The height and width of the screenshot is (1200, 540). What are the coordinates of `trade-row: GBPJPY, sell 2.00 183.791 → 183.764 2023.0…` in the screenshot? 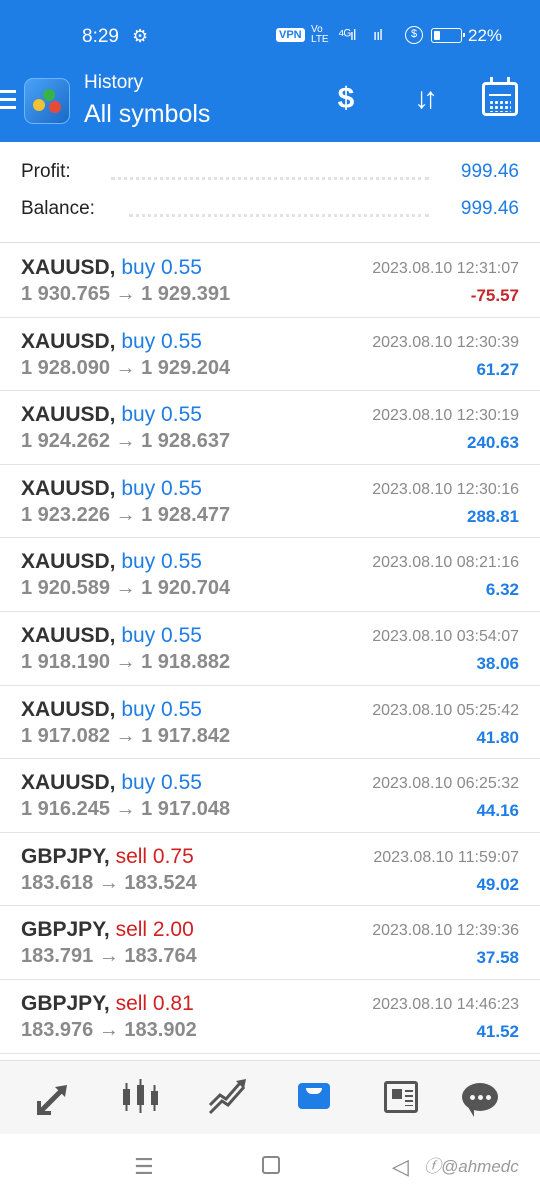 It's located at (270, 943).